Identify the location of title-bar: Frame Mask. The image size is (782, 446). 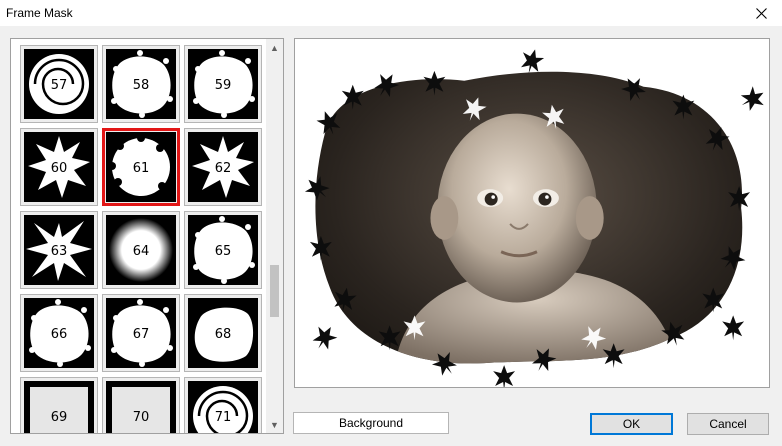
(391, 13).